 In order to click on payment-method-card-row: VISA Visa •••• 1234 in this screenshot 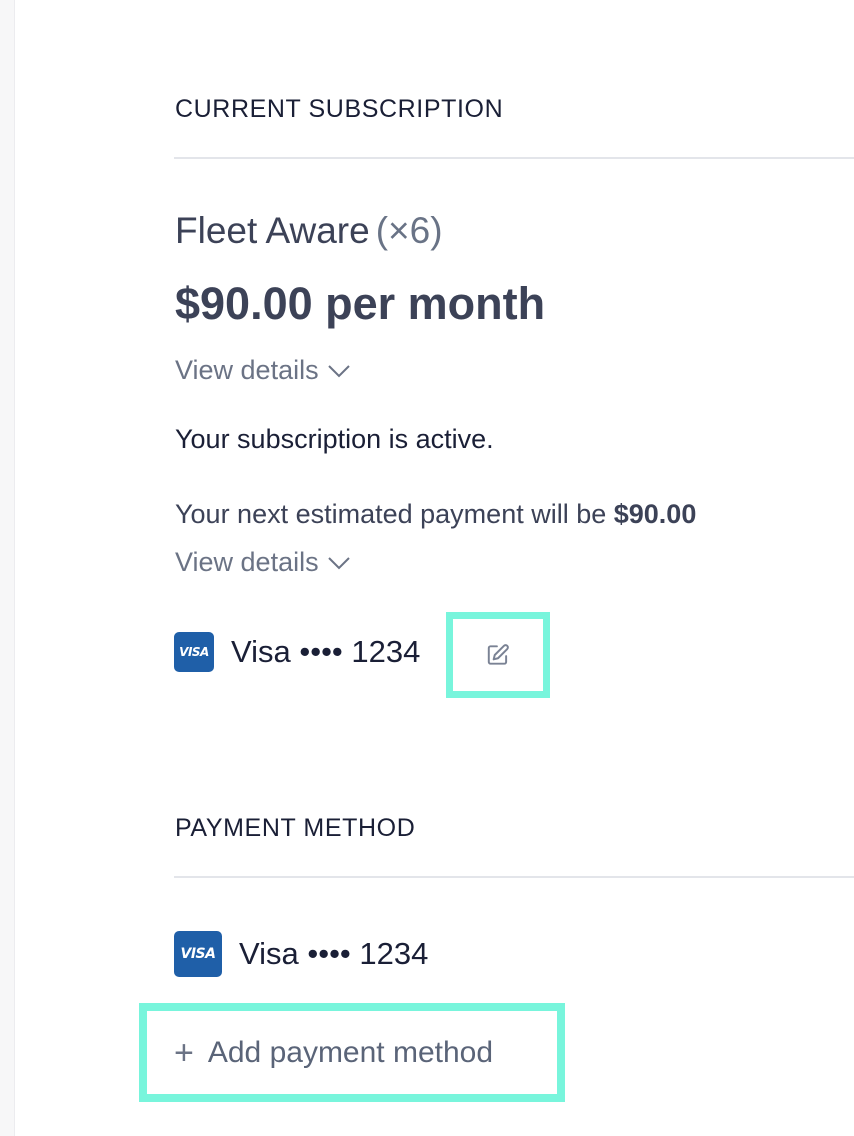, I will do `click(301, 954)`.